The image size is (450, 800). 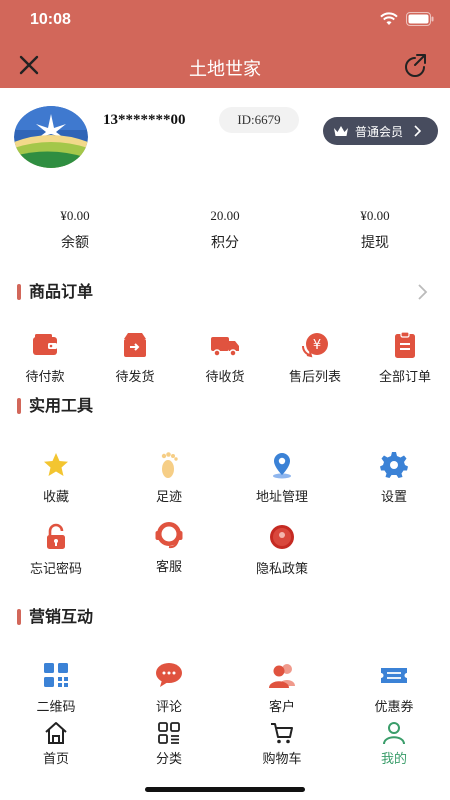 What do you see at coordinates (225, 243) in the screenshot?
I see `stat-label: 积分` at bounding box center [225, 243].